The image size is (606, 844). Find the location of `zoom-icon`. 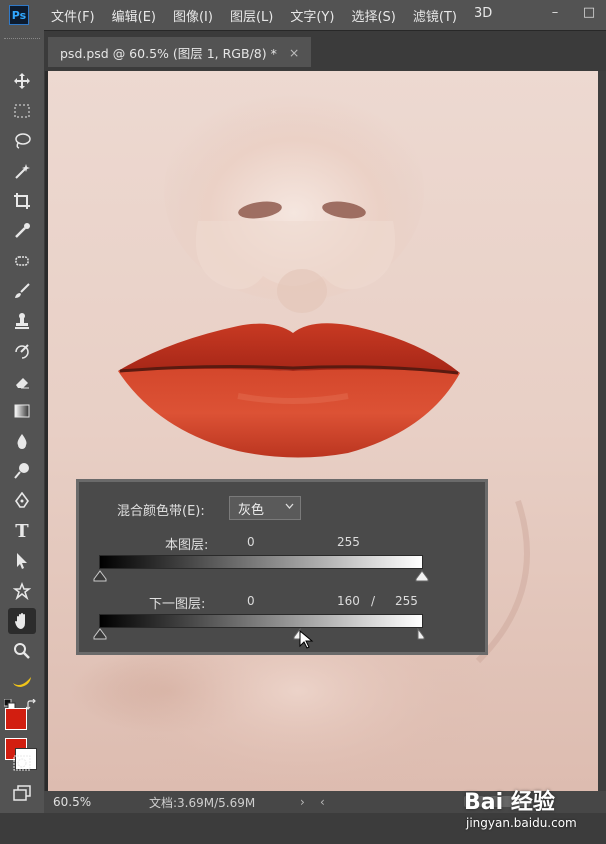

zoom-icon is located at coordinates (22, 651).